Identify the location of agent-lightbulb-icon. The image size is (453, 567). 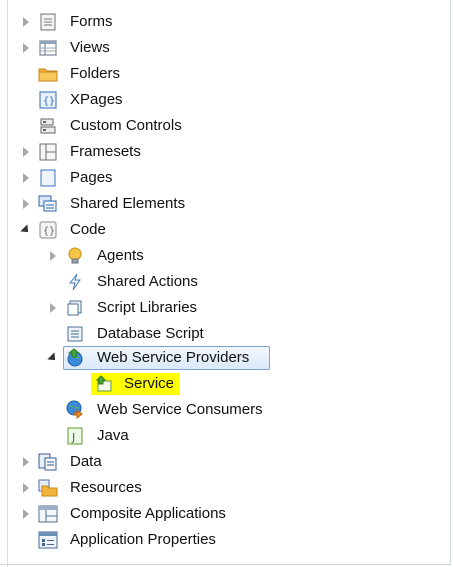
(75, 256).